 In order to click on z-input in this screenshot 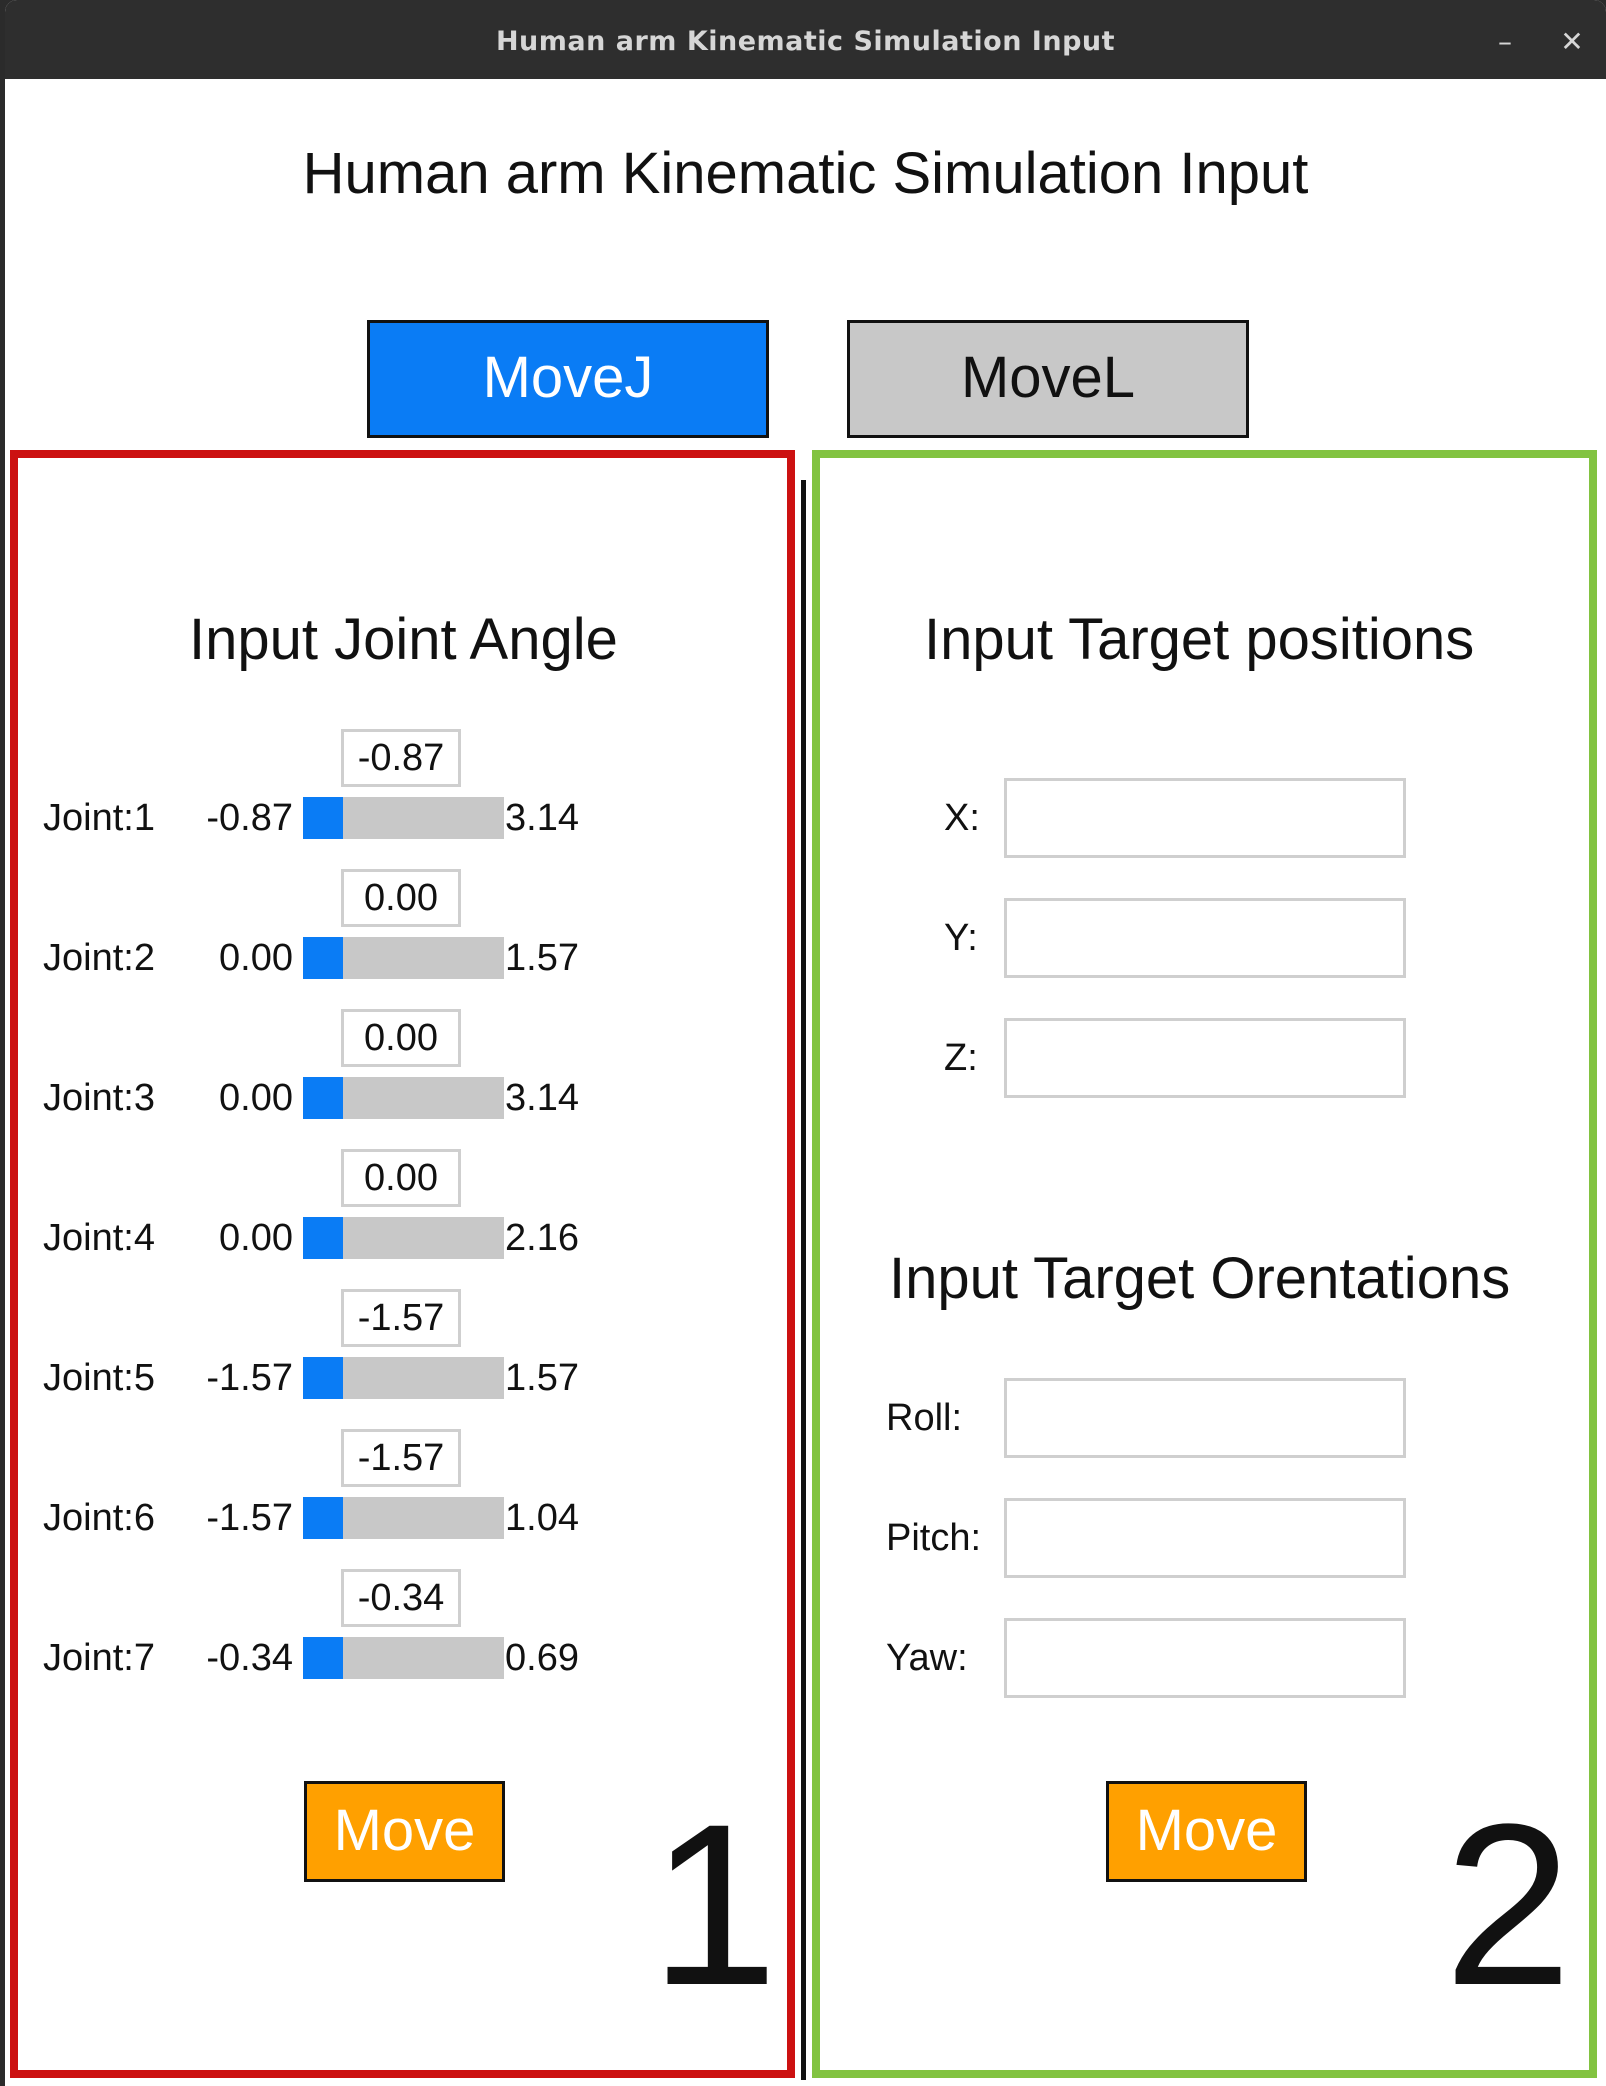, I will do `click(1205, 1058)`.